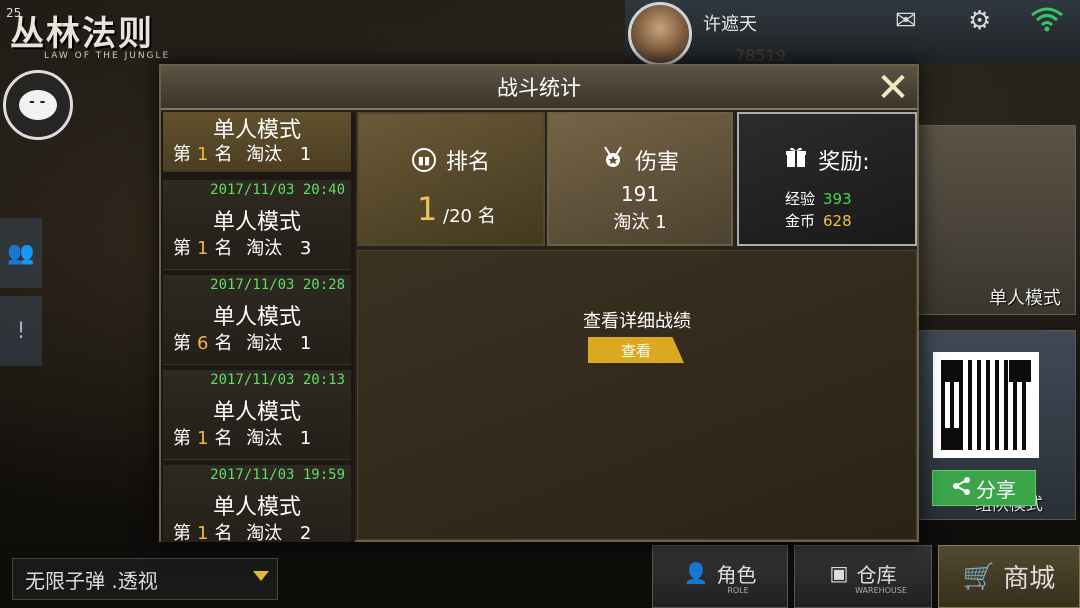  Describe the element at coordinates (613, 160) in the screenshot. I see `medal-icon` at that location.